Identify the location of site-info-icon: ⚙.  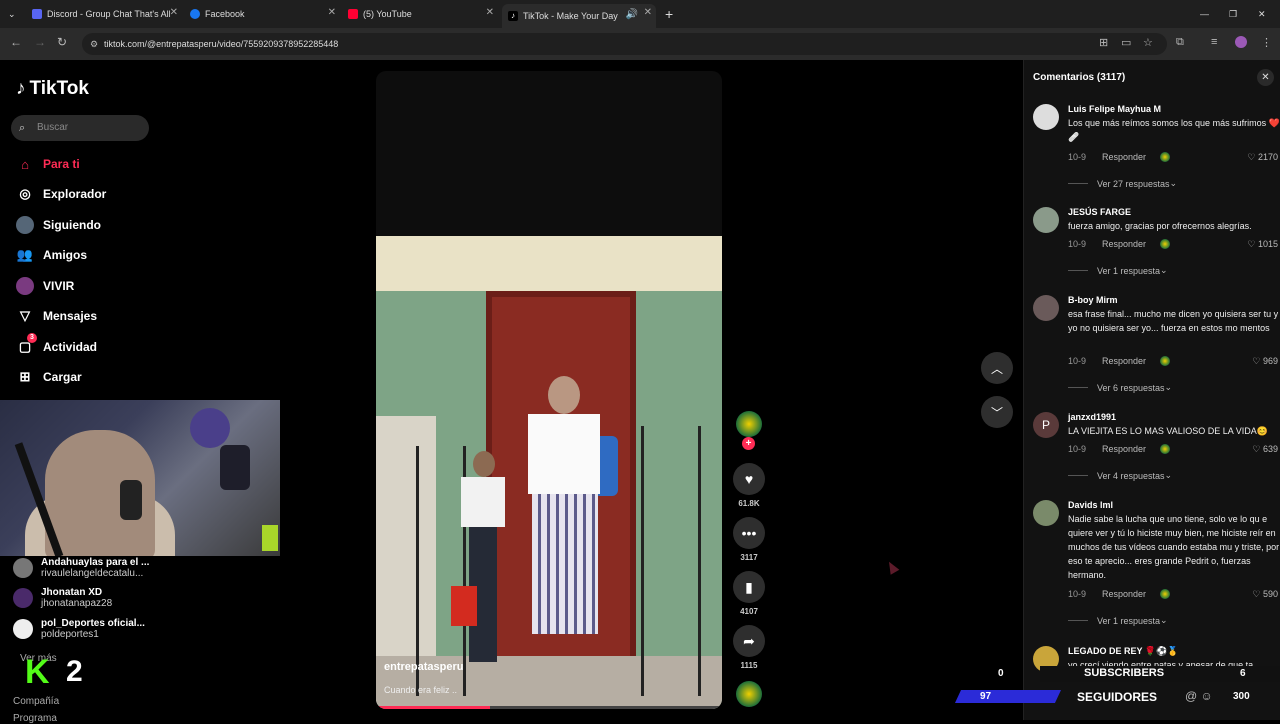
(94, 44).